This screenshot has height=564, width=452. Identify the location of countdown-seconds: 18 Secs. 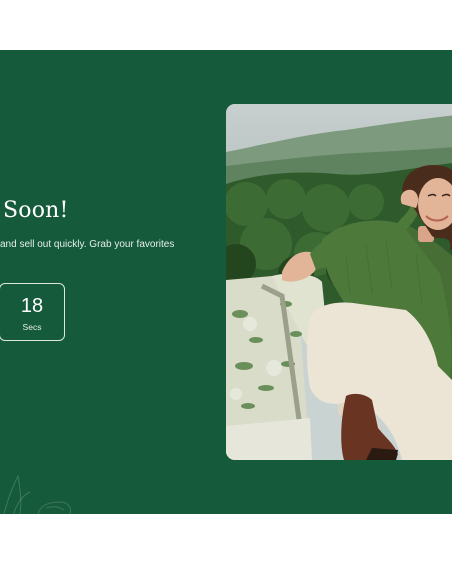
(32, 312).